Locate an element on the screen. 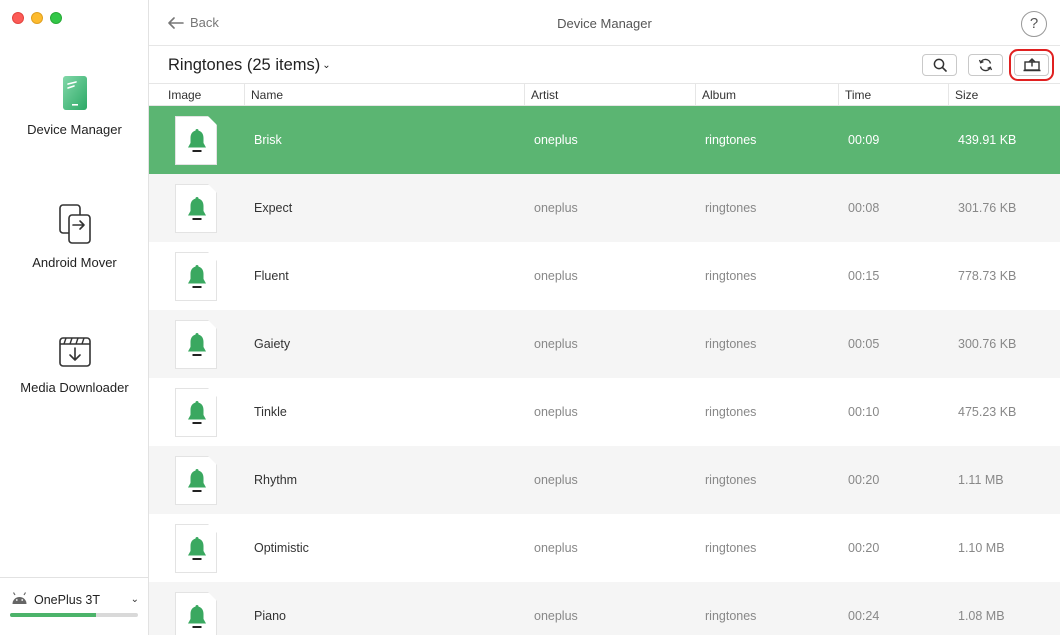 Image resolution: width=1060 pixels, height=635 pixels. back-button: Back is located at coordinates (193, 22).